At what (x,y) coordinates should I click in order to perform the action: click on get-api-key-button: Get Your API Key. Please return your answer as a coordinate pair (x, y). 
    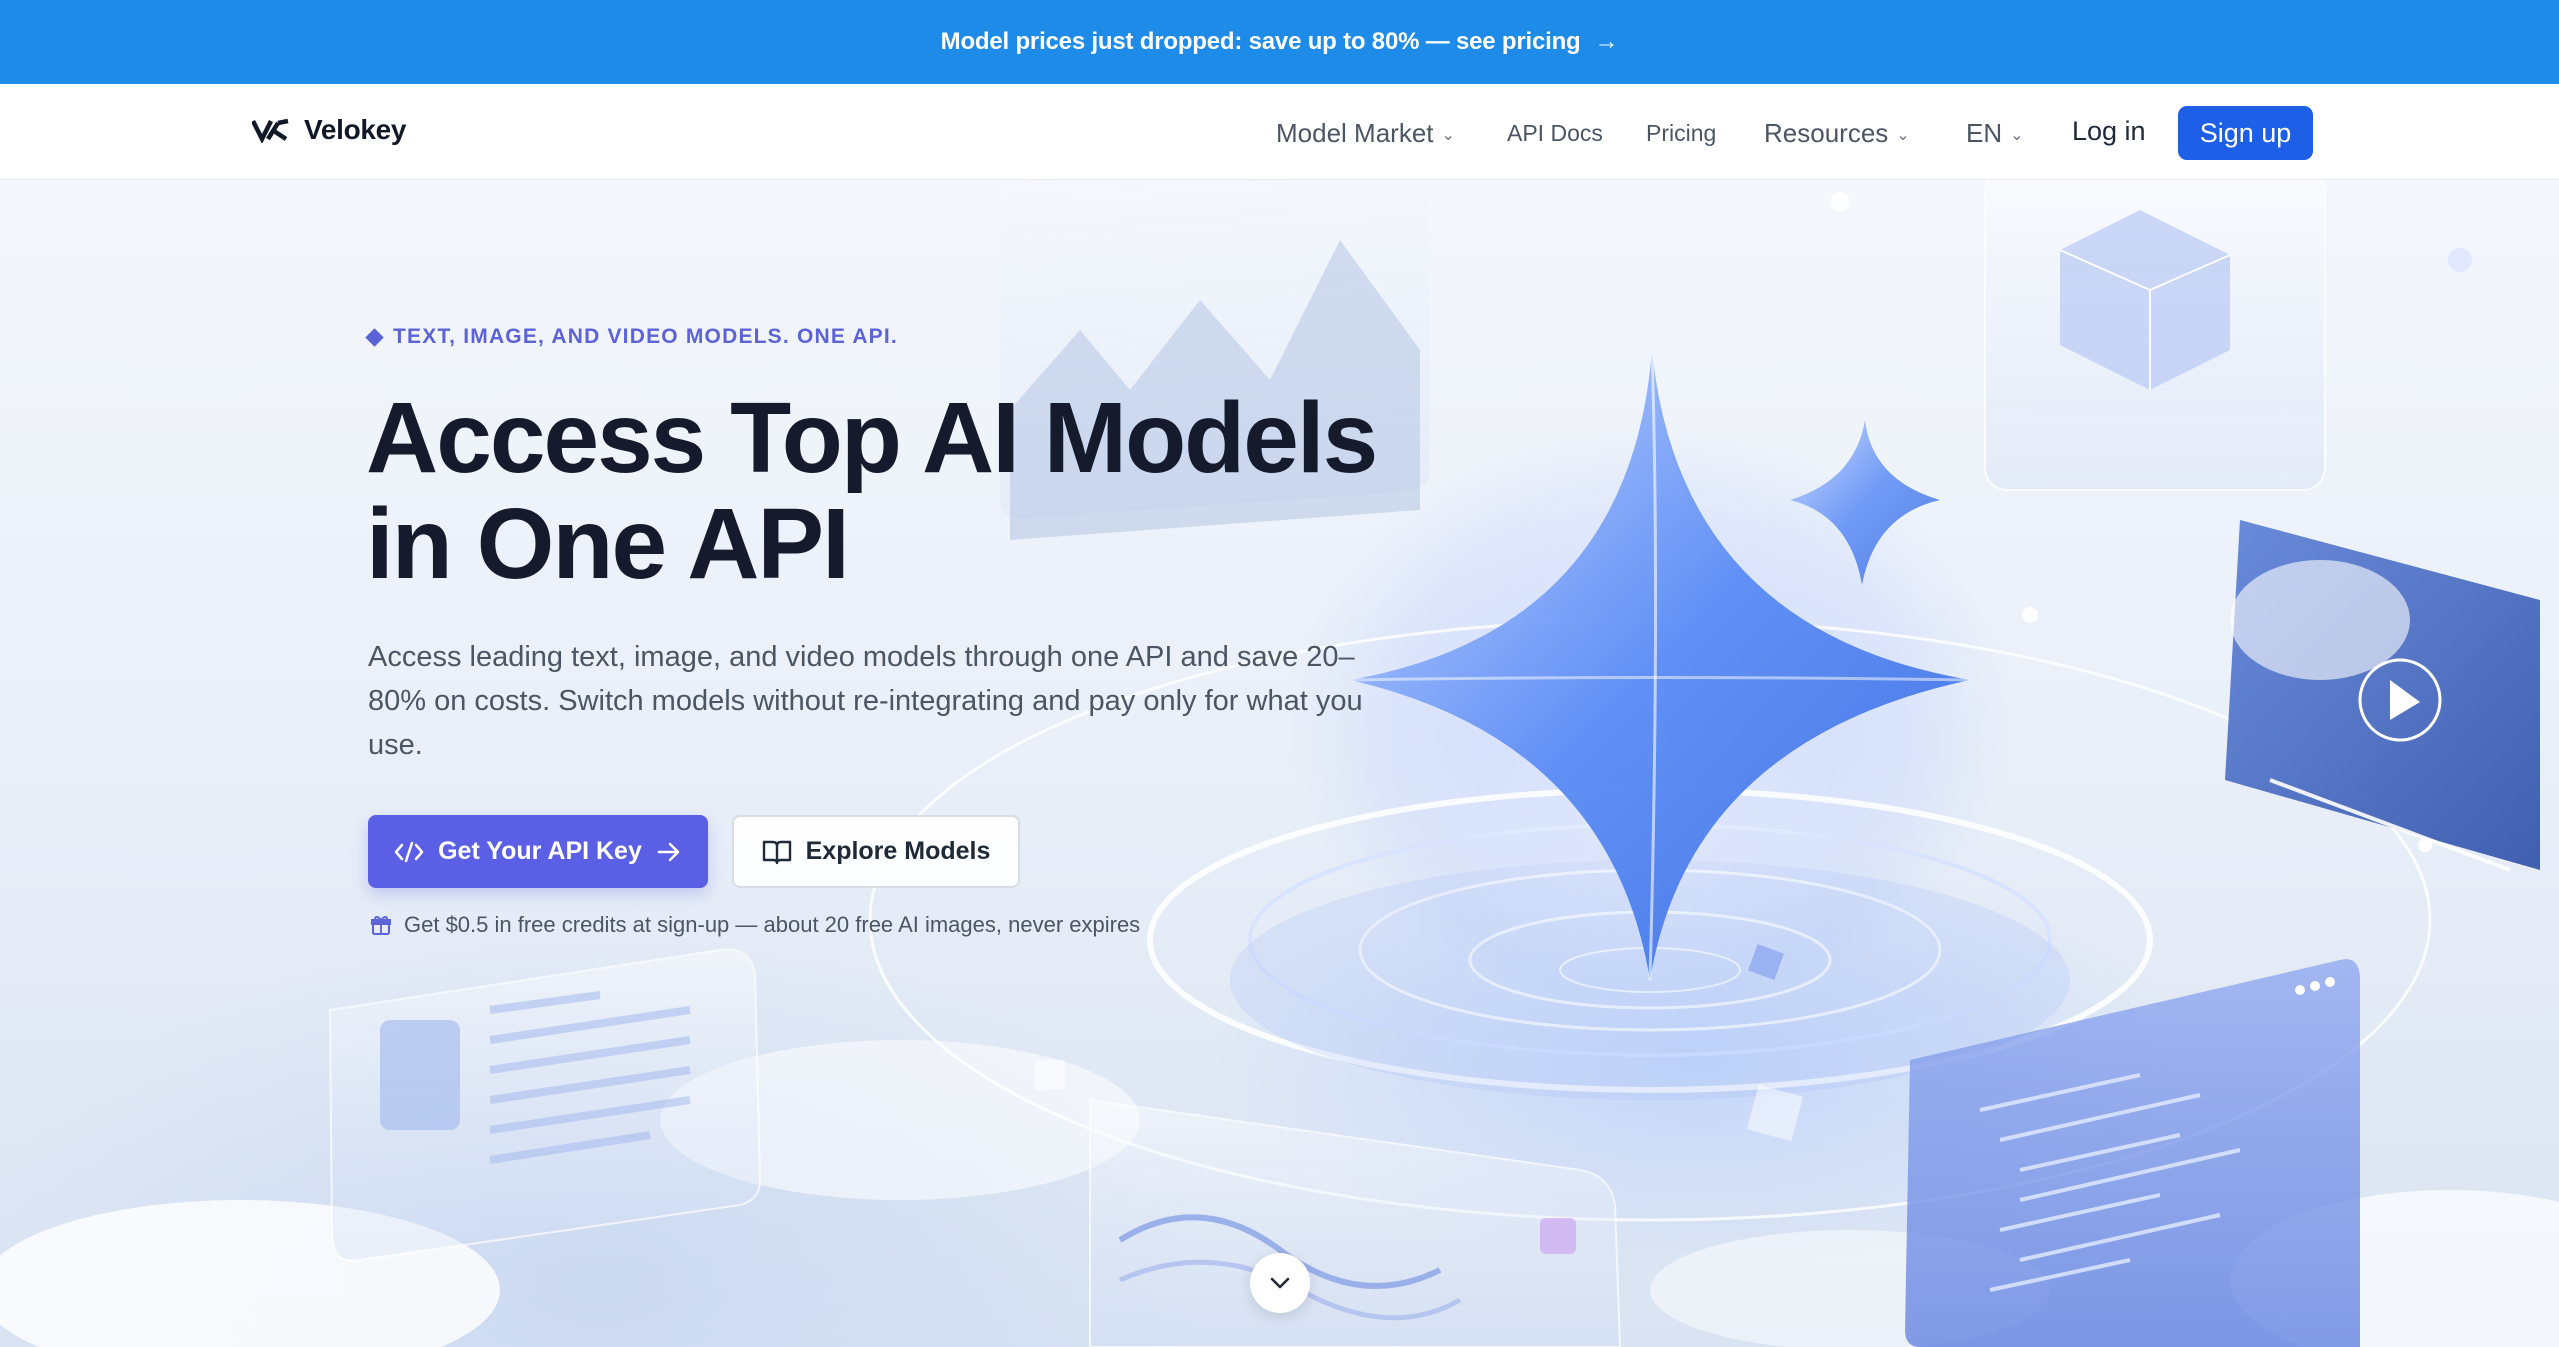
    Looking at the image, I should click on (538, 851).